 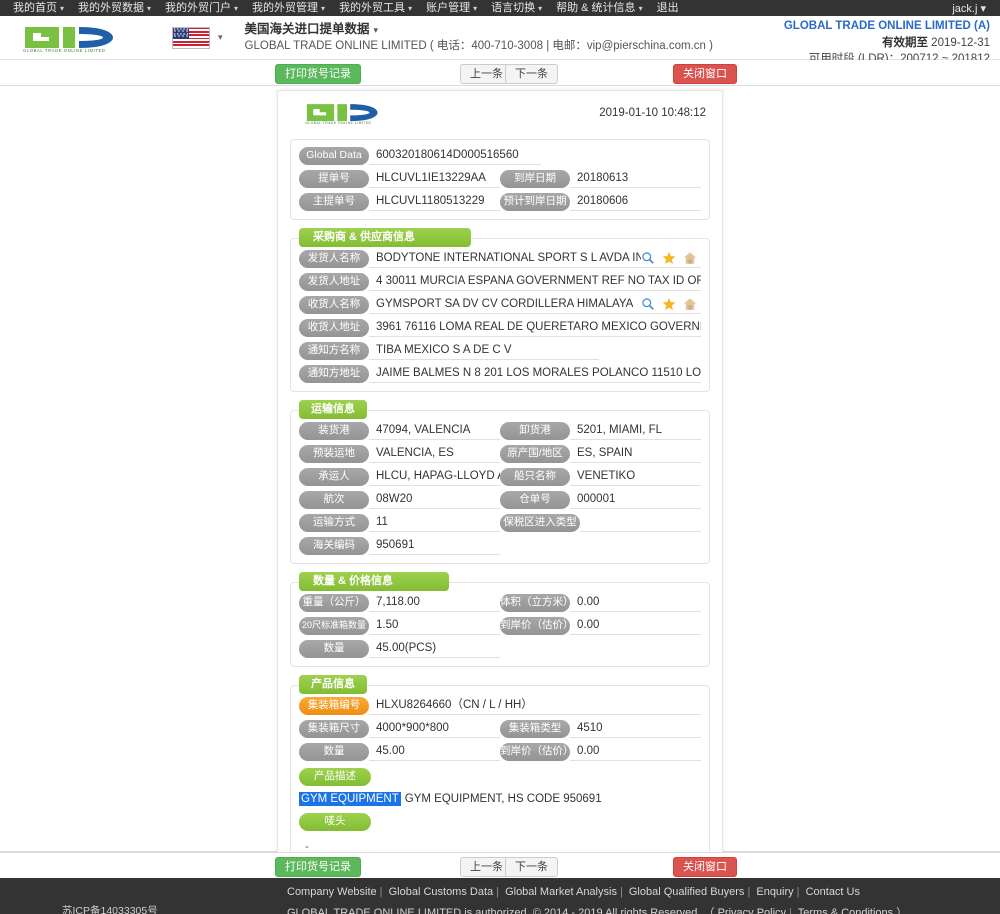 What do you see at coordinates (335, 776) in the screenshot?
I see `product-description-label: 产品描述` at bounding box center [335, 776].